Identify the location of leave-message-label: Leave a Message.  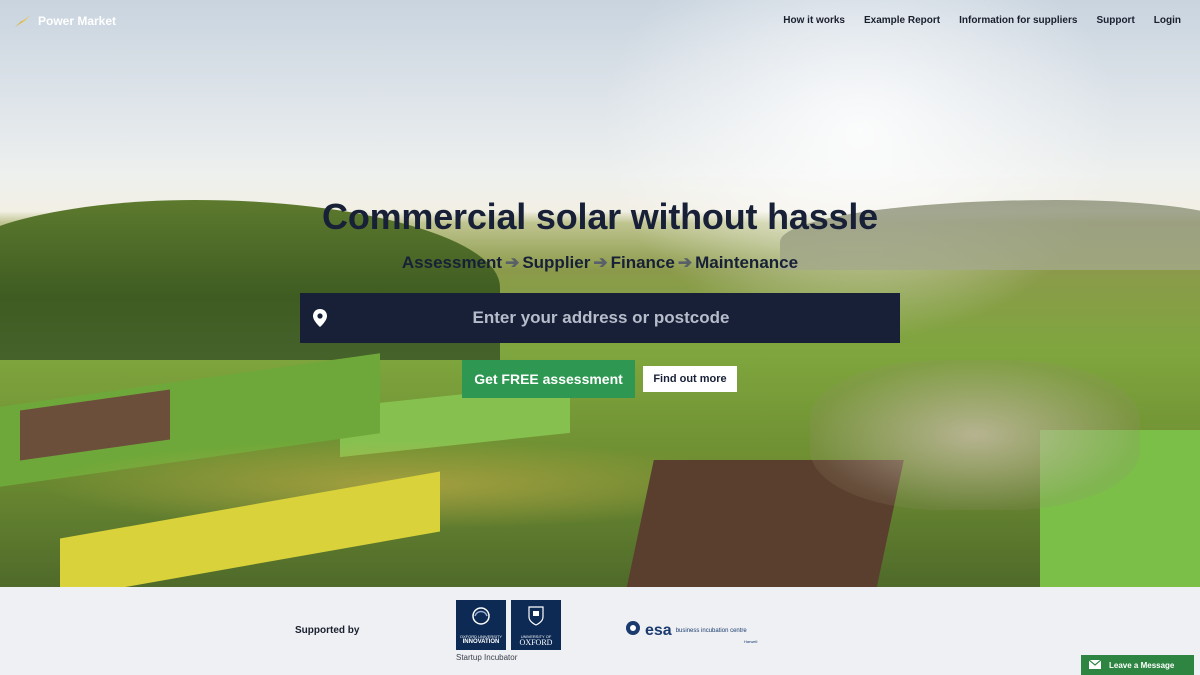
(1142, 665).